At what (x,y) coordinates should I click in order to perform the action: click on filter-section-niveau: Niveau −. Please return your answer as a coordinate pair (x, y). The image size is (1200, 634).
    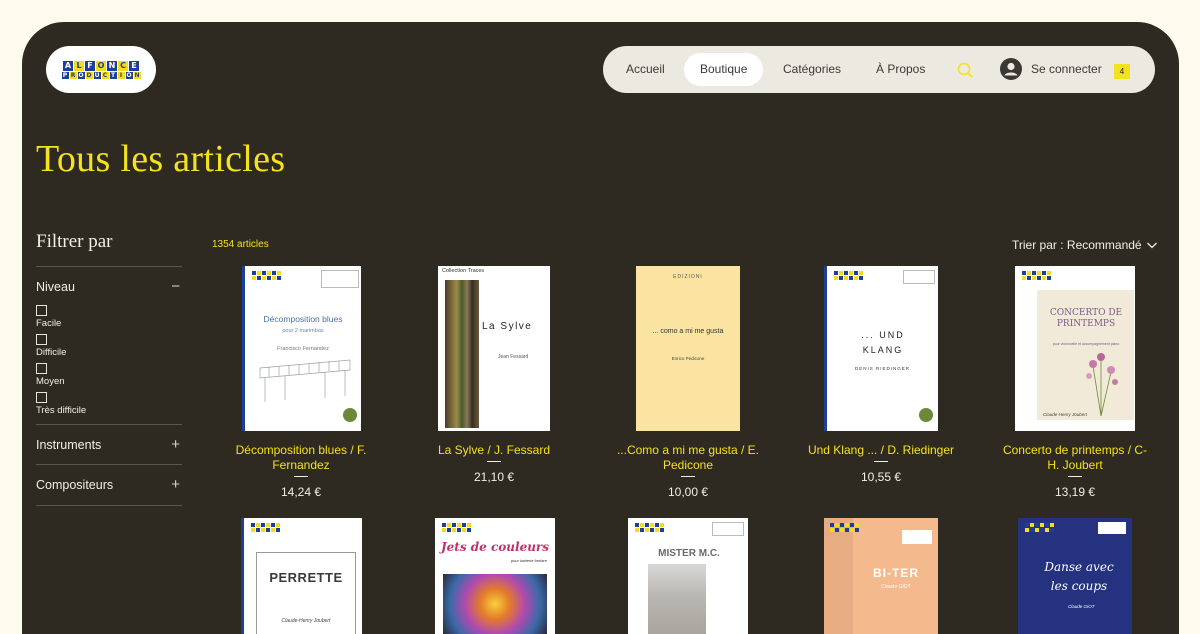
    Looking at the image, I should click on (109, 286).